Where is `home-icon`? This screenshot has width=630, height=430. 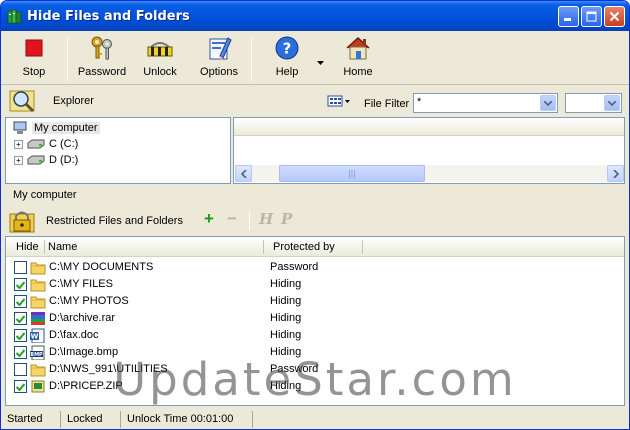 home-icon is located at coordinates (358, 48).